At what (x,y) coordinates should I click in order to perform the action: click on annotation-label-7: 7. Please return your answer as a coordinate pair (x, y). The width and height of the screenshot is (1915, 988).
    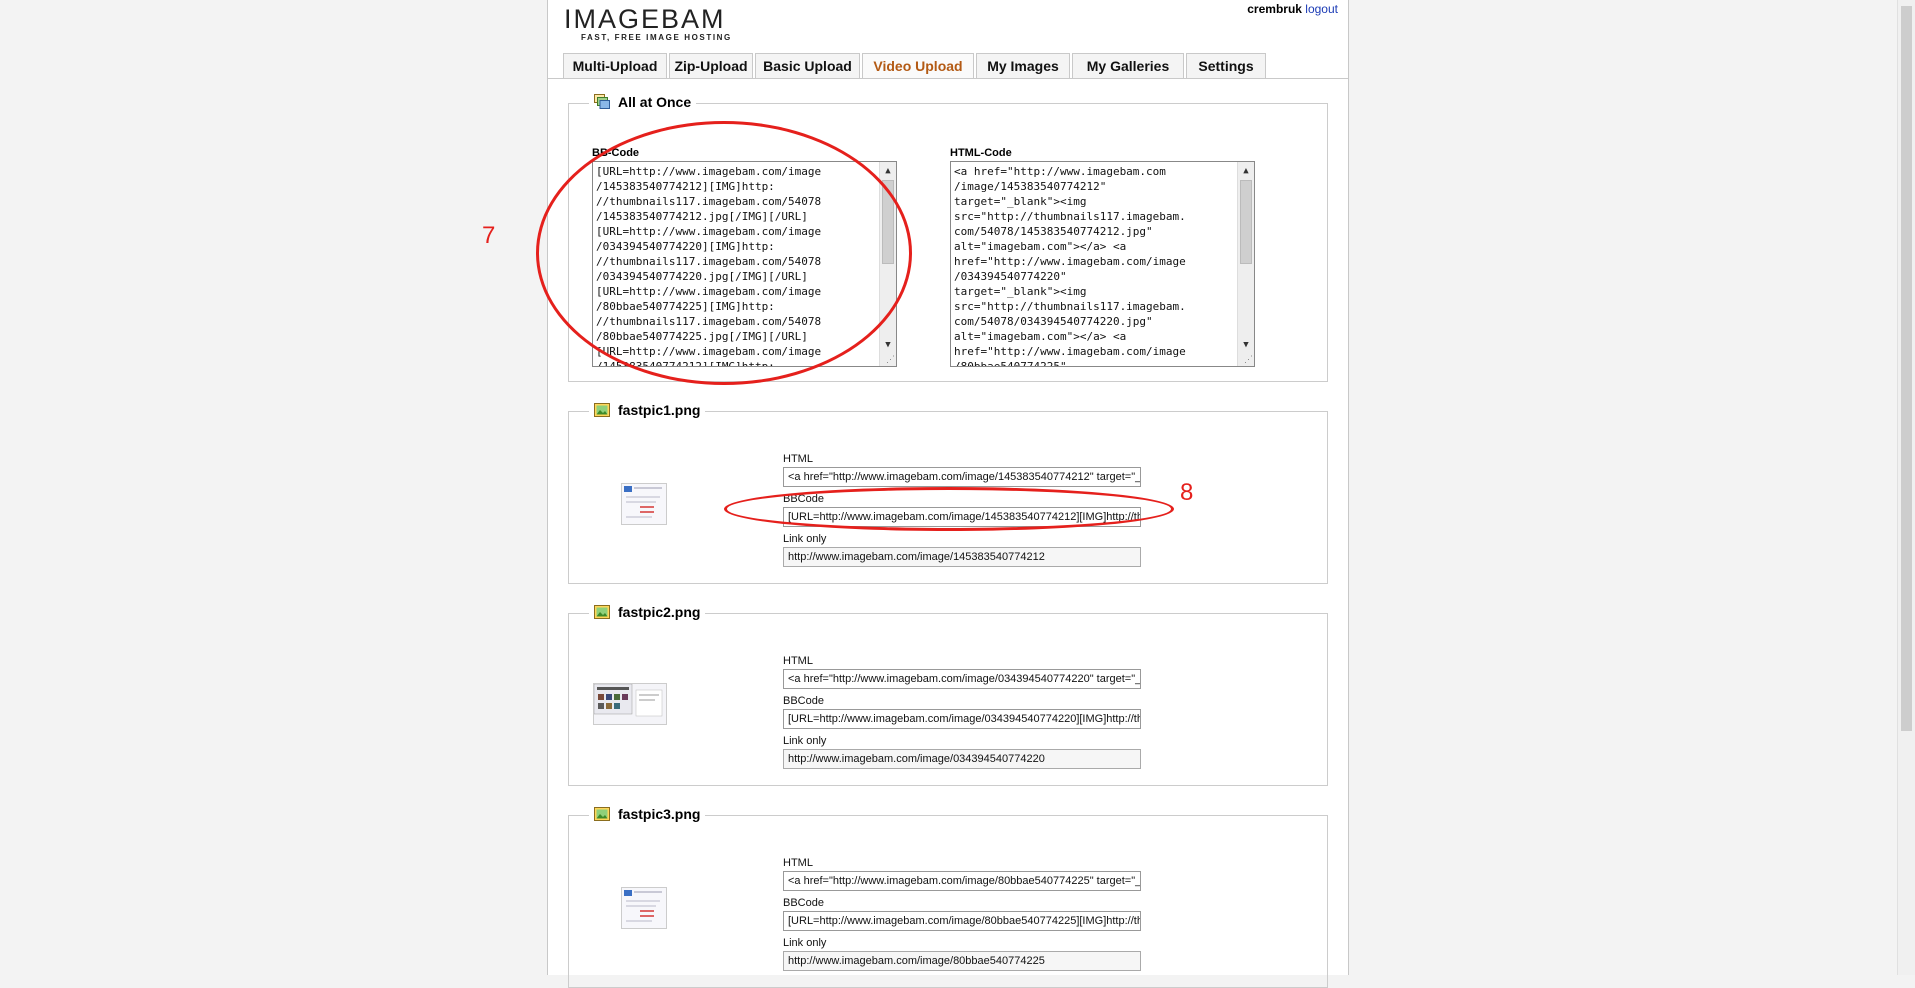
    Looking at the image, I should click on (489, 235).